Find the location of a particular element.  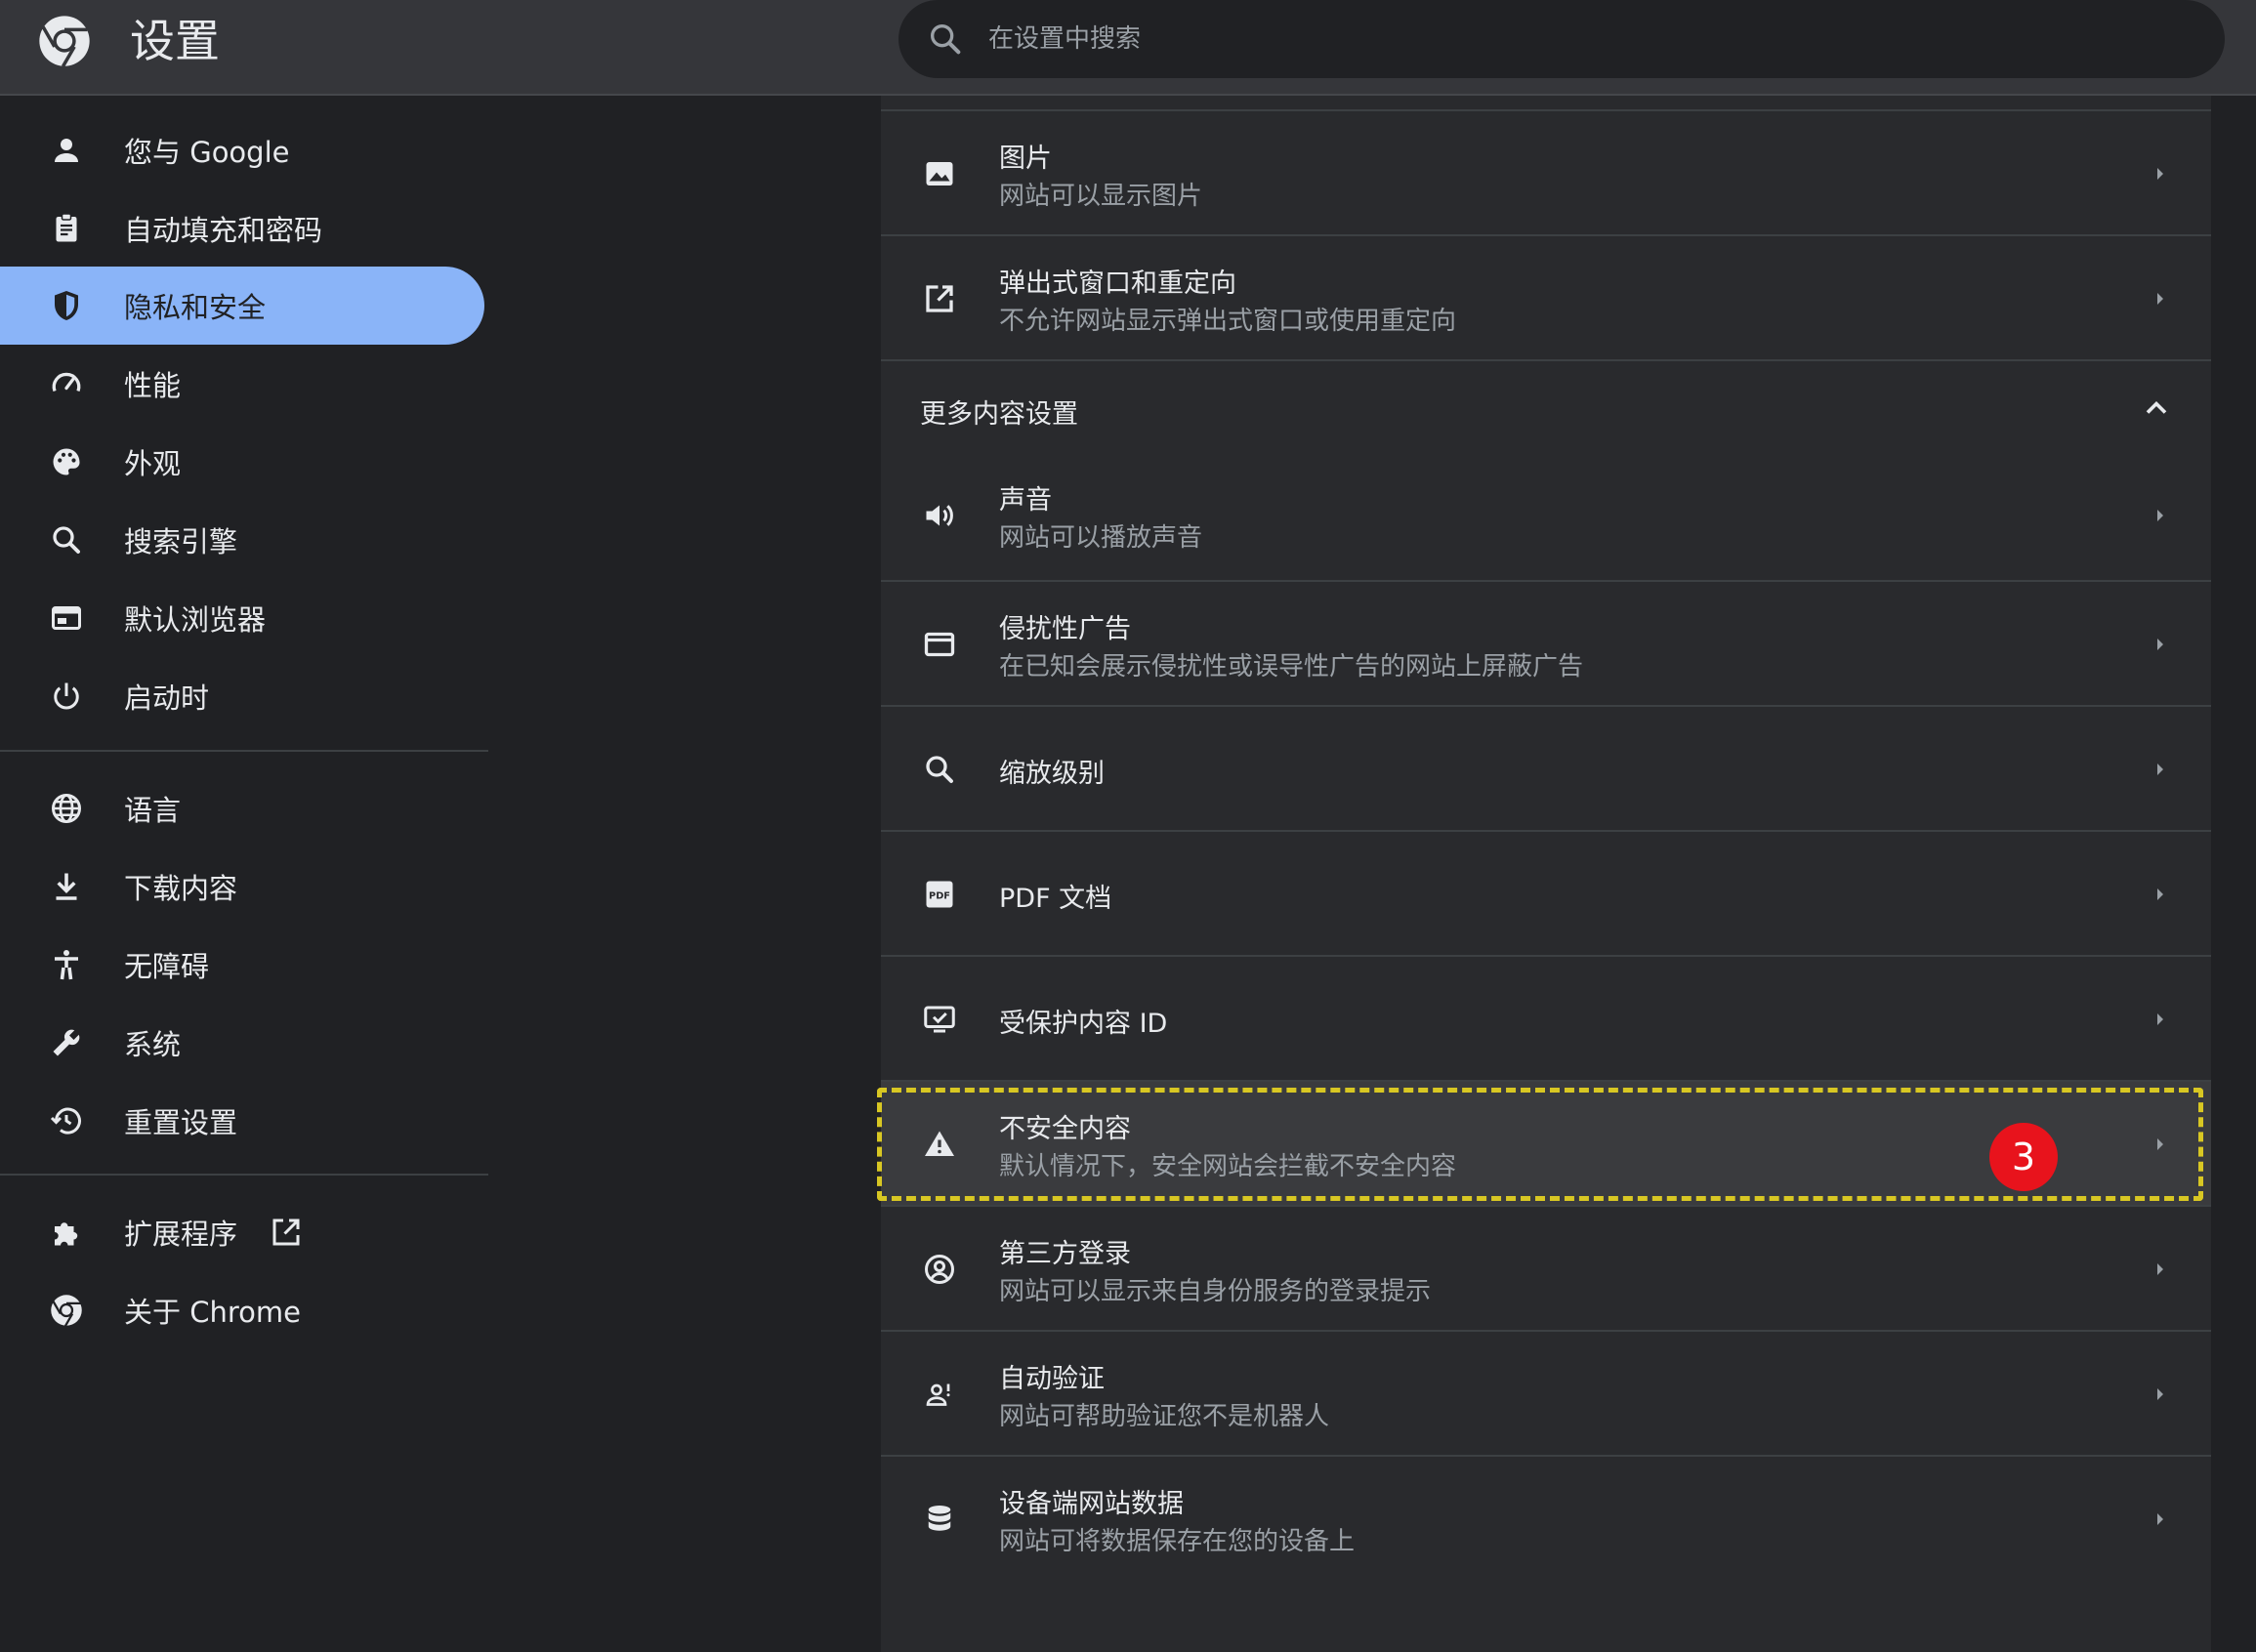

setting-row-protected-content: 受保护内容 ID is located at coordinates (1546, 1017).